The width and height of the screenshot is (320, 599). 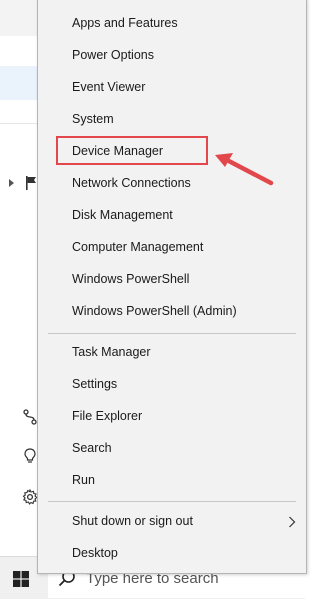 What do you see at coordinates (172, 88) in the screenshot?
I see `menu-item-event-viewer: Event Viewer` at bounding box center [172, 88].